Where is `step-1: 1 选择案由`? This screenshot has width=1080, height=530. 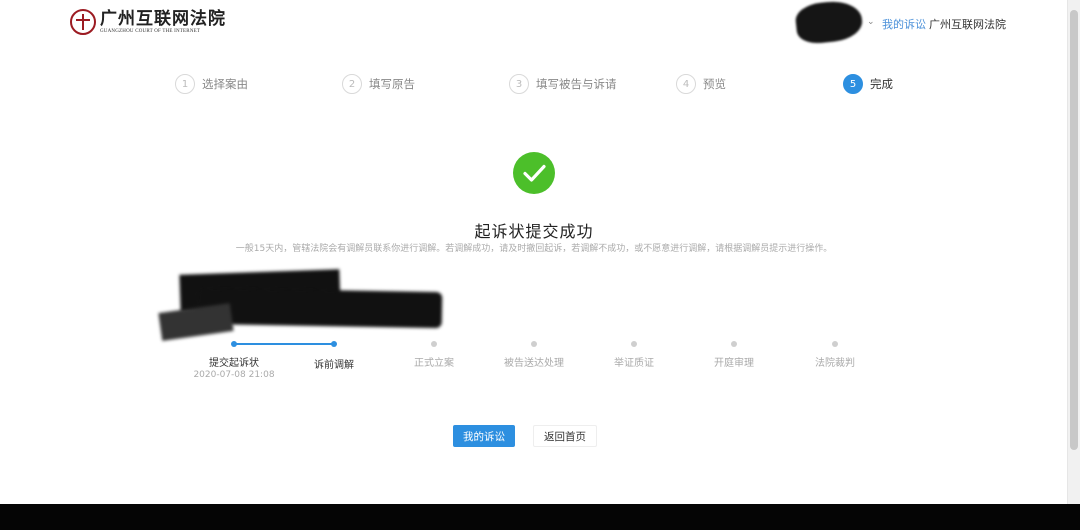
step-1: 1 选择案由 is located at coordinates (211, 84).